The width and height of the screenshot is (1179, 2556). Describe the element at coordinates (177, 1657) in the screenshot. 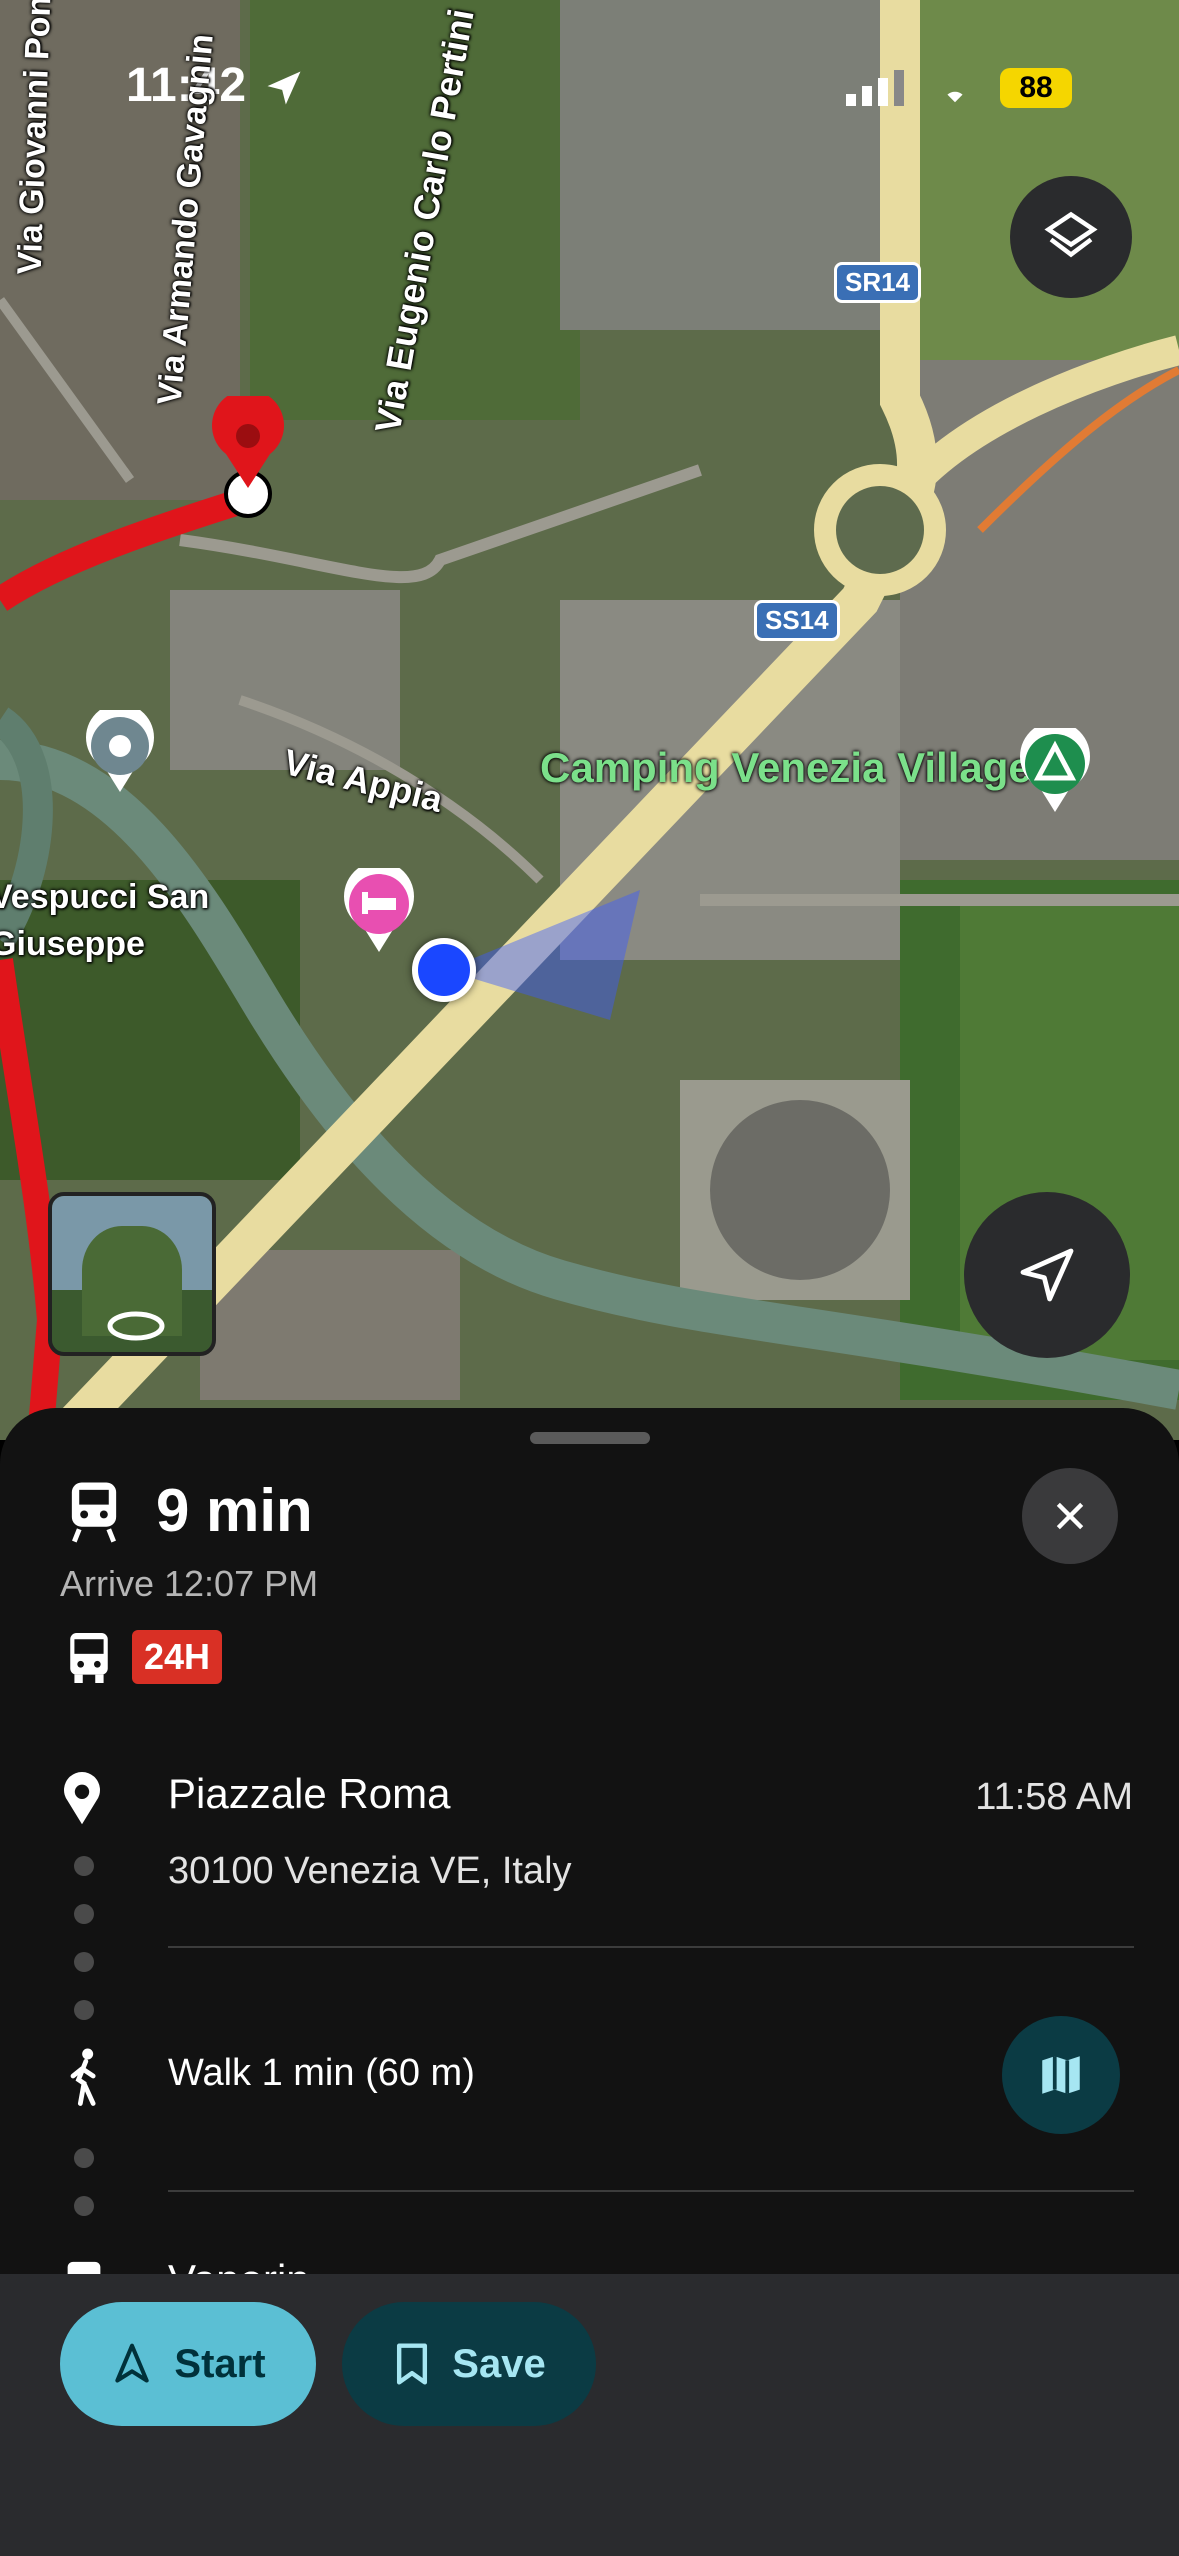

I see `transit-line-badge: 24H` at that location.